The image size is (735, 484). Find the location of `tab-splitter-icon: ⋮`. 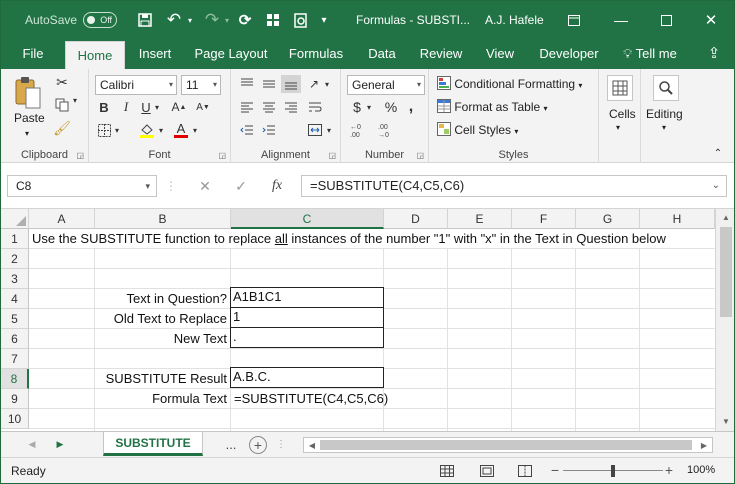

tab-splitter-icon: ⋮ is located at coordinates (281, 444).